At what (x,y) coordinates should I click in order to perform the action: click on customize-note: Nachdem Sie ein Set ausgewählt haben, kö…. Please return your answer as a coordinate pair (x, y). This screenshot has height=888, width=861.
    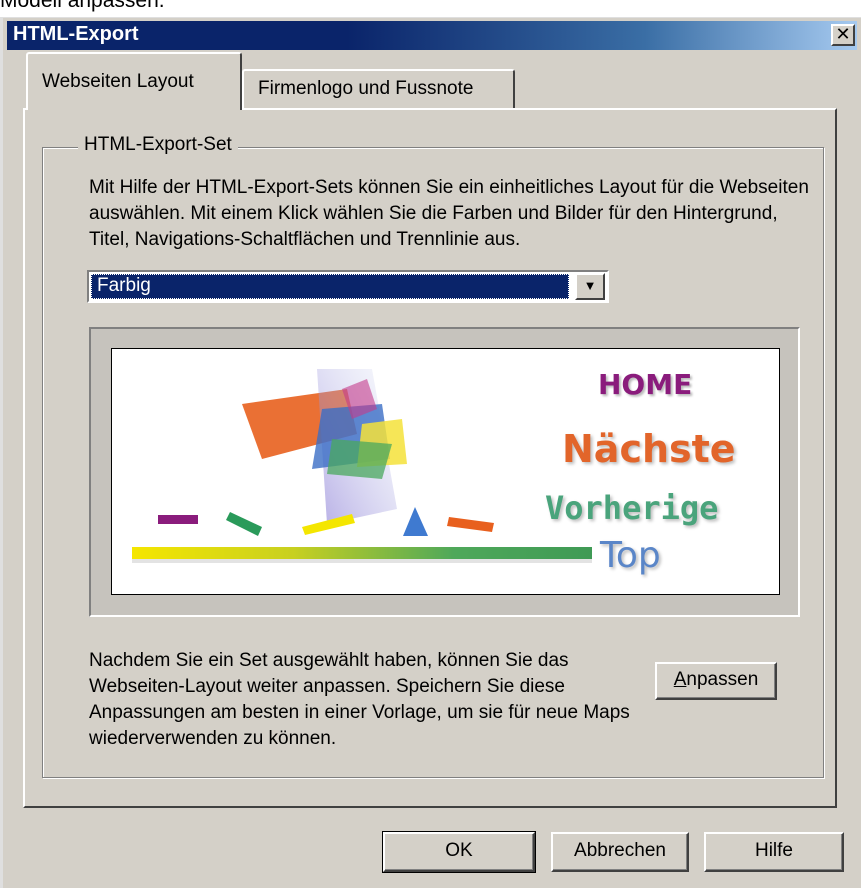
    Looking at the image, I should click on (359, 699).